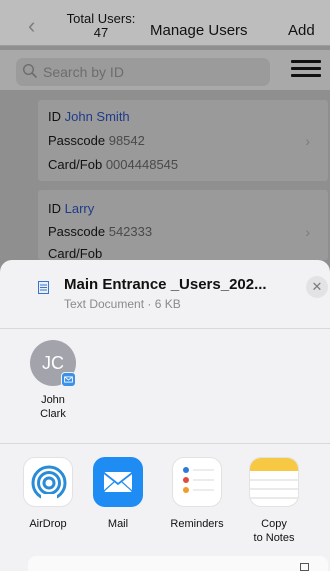 The height and width of the screenshot is (571, 330). Describe the element at coordinates (274, 524) in the screenshot. I see `copy-to-notes-line1: Copy` at that location.